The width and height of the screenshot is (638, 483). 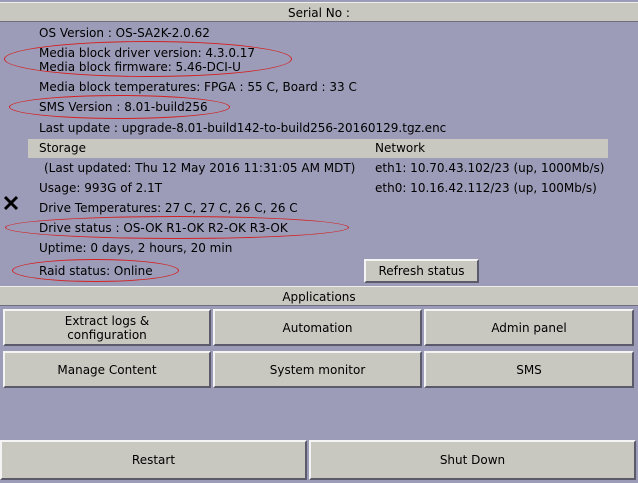 What do you see at coordinates (96, 271) in the screenshot?
I see `raid-status: Raid status: Online` at bounding box center [96, 271].